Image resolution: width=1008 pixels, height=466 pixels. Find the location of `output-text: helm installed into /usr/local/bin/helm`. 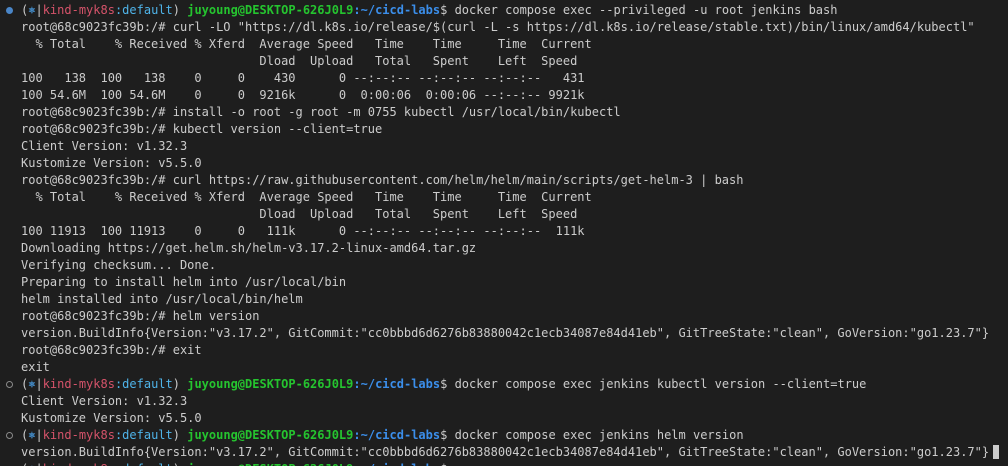

output-text: helm installed into /usr/local/bin/helm is located at coordinates (162, 299).